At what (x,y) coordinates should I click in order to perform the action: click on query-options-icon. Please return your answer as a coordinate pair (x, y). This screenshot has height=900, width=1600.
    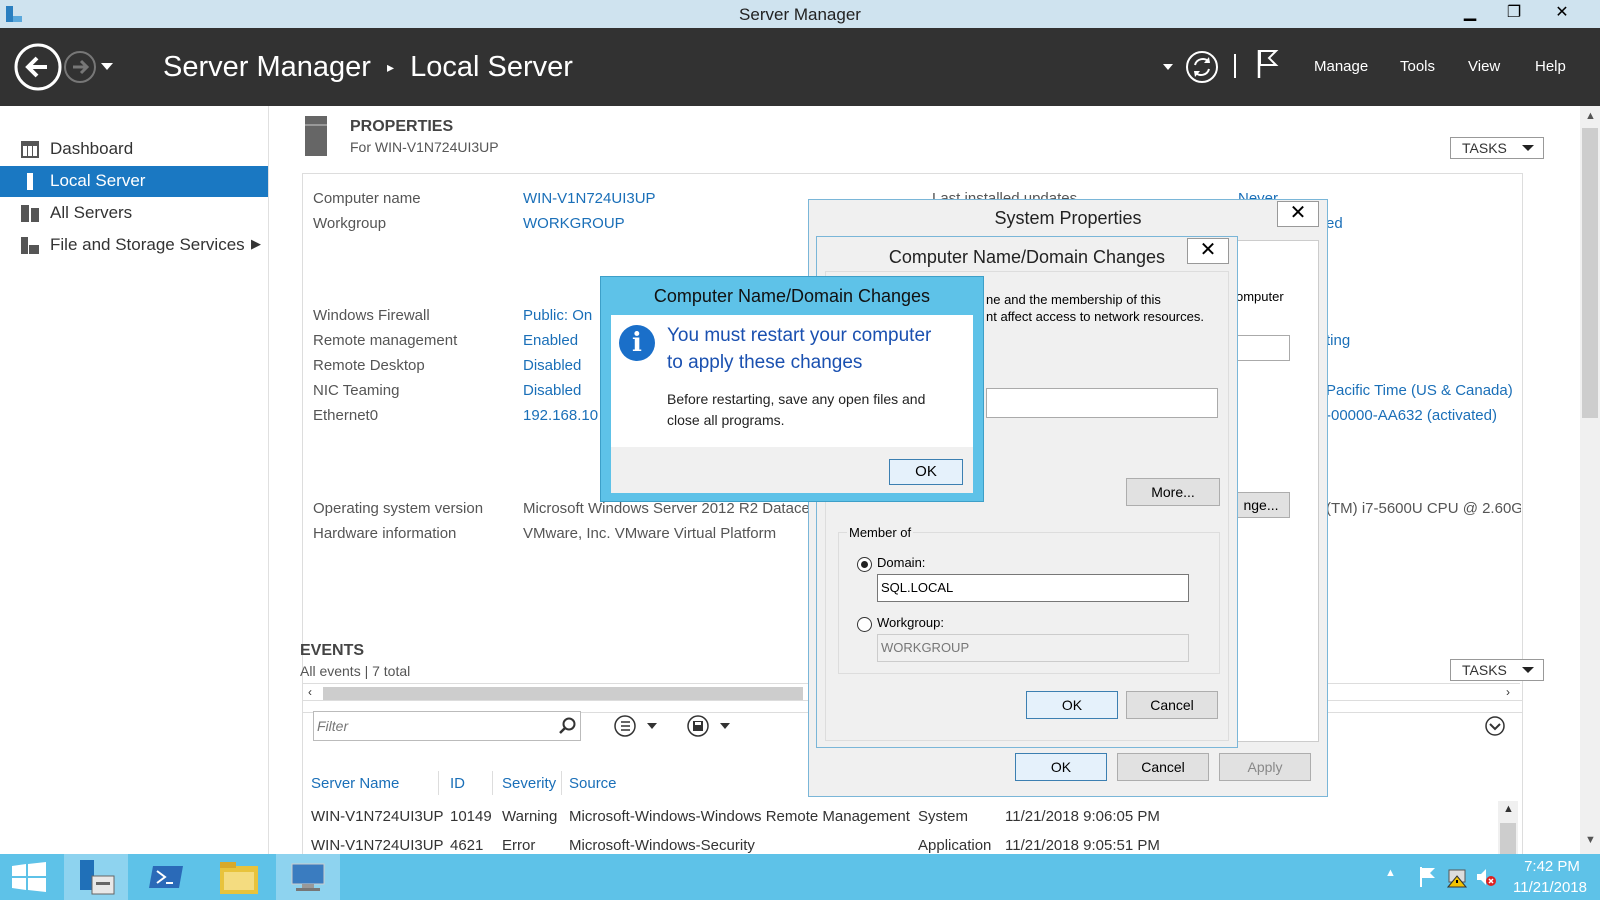
    Looking at the image, I should click on (639, 726).